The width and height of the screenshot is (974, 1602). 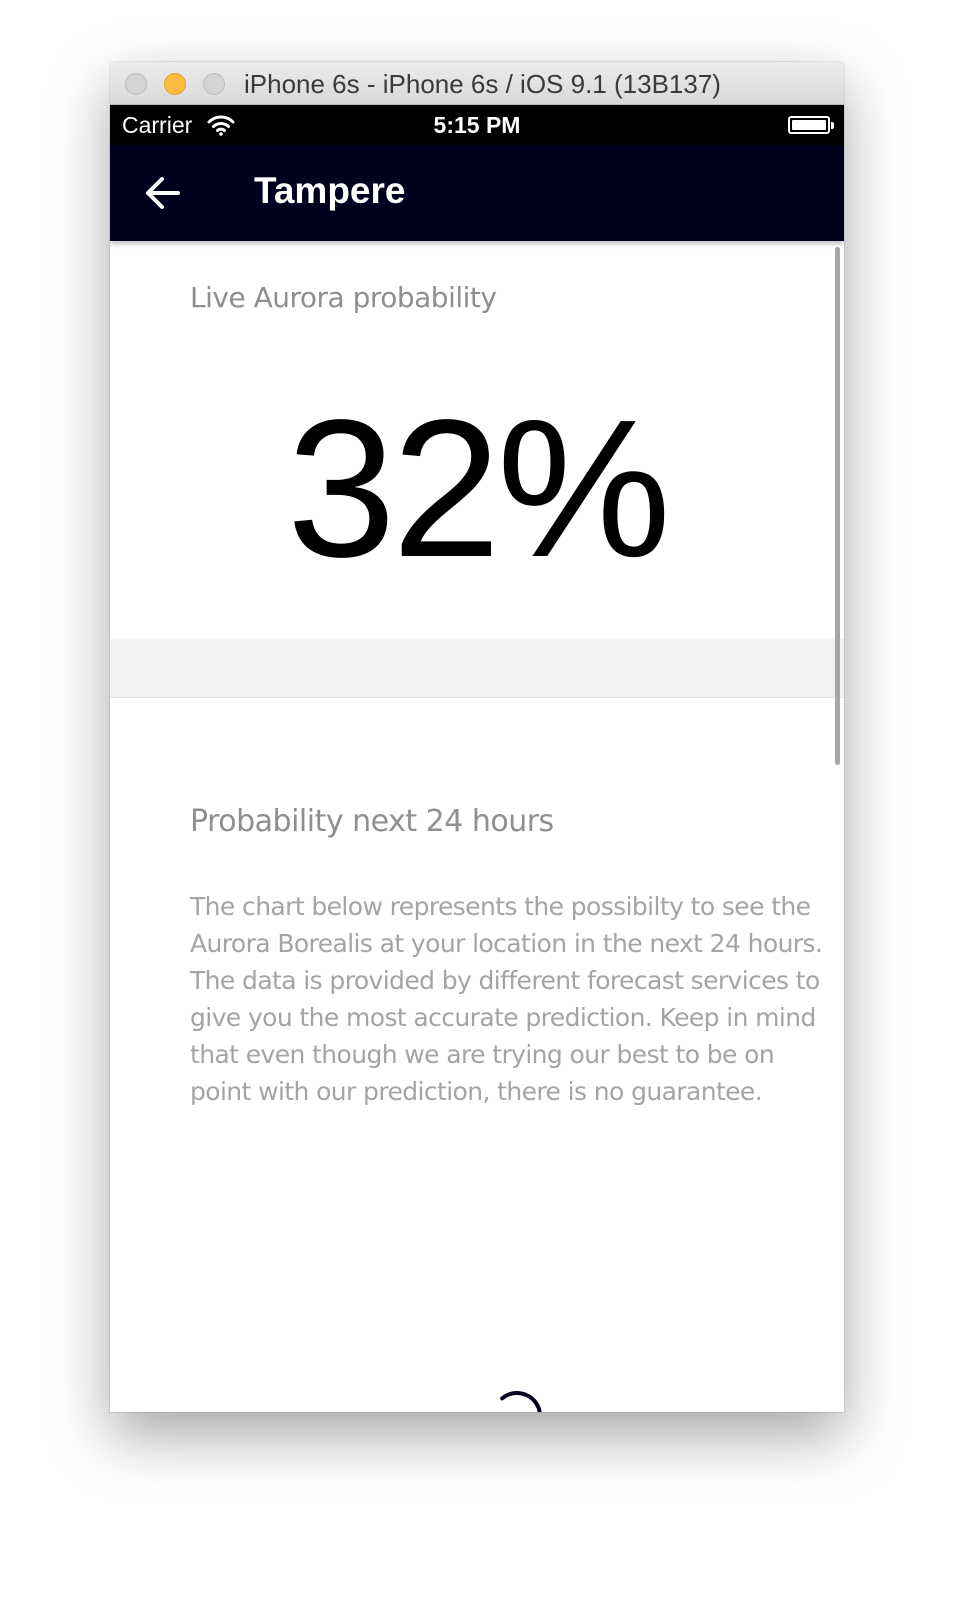 I want to click on ios-status-bar: Carrier 5:15 PM, so click(x=477, y=125).